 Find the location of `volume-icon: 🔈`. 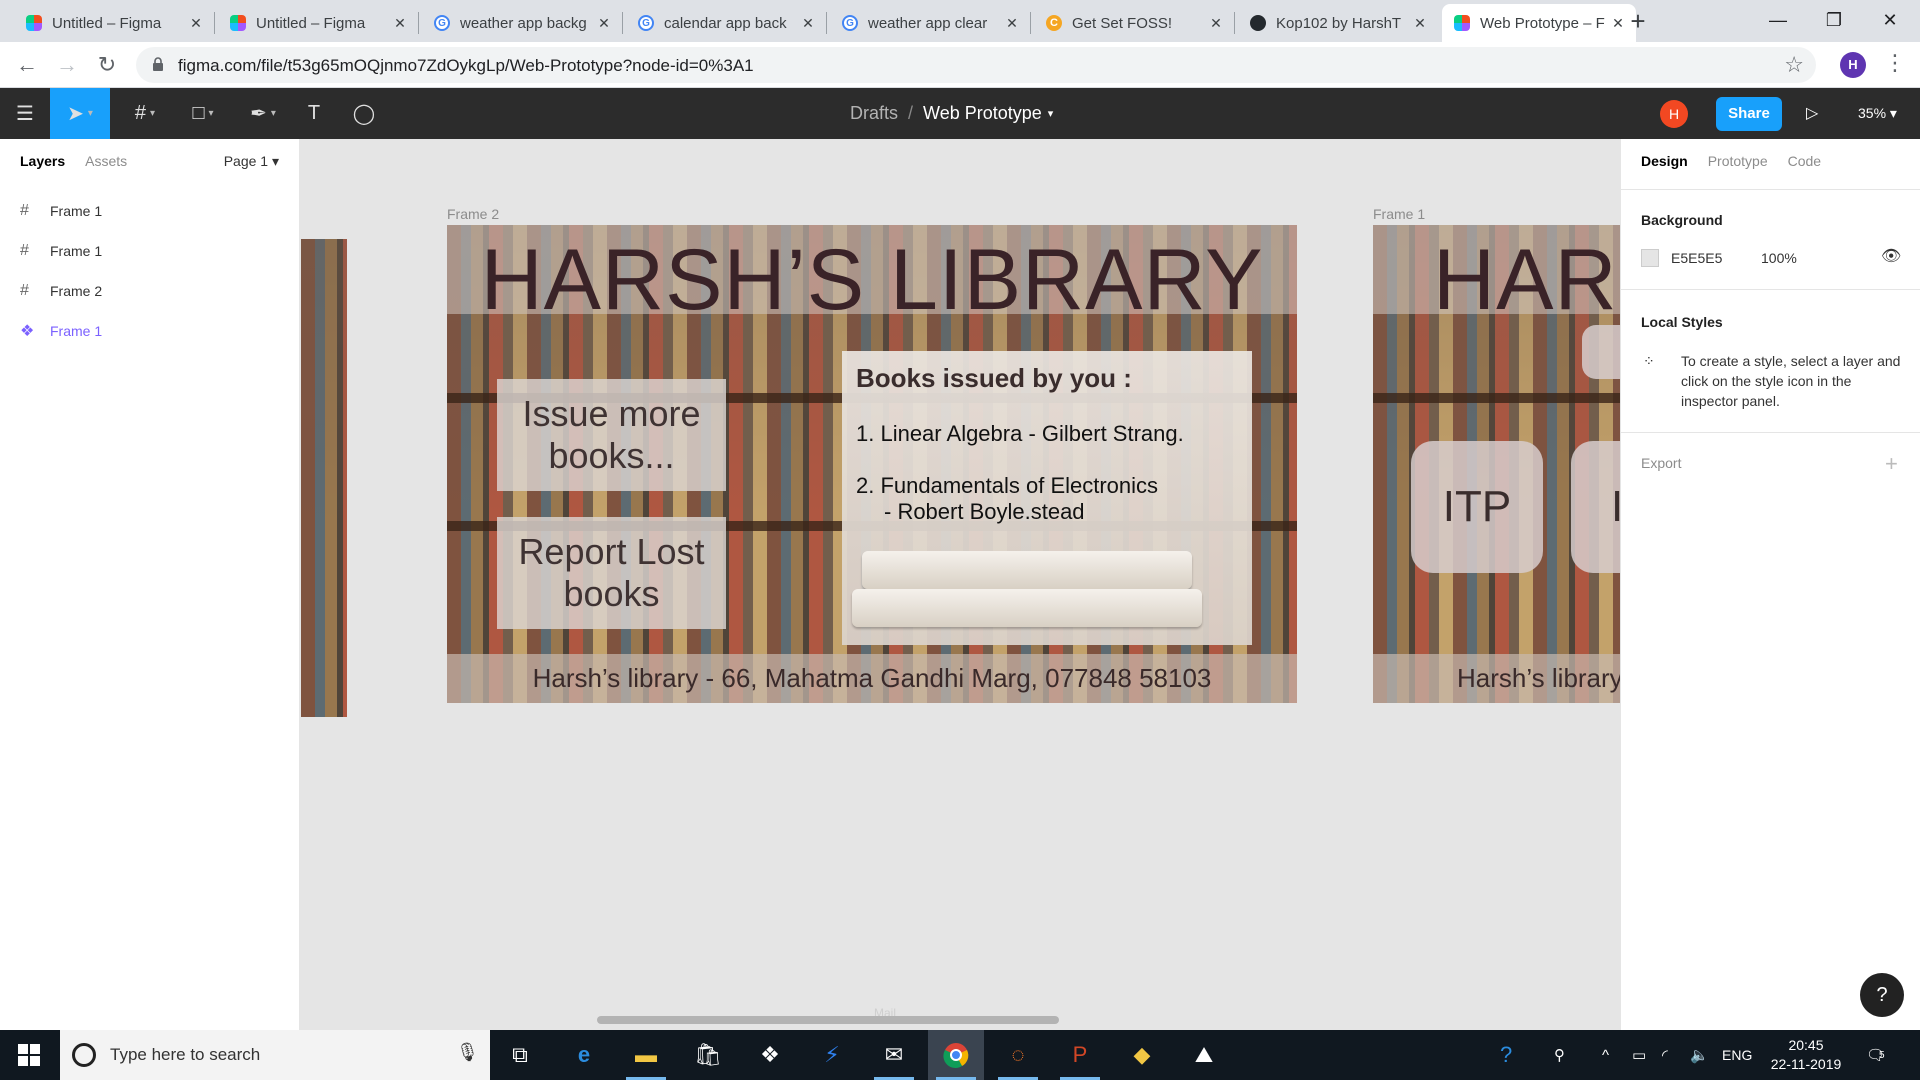

volume-icon: 🔈 is located at coordinates (1699, 1055).